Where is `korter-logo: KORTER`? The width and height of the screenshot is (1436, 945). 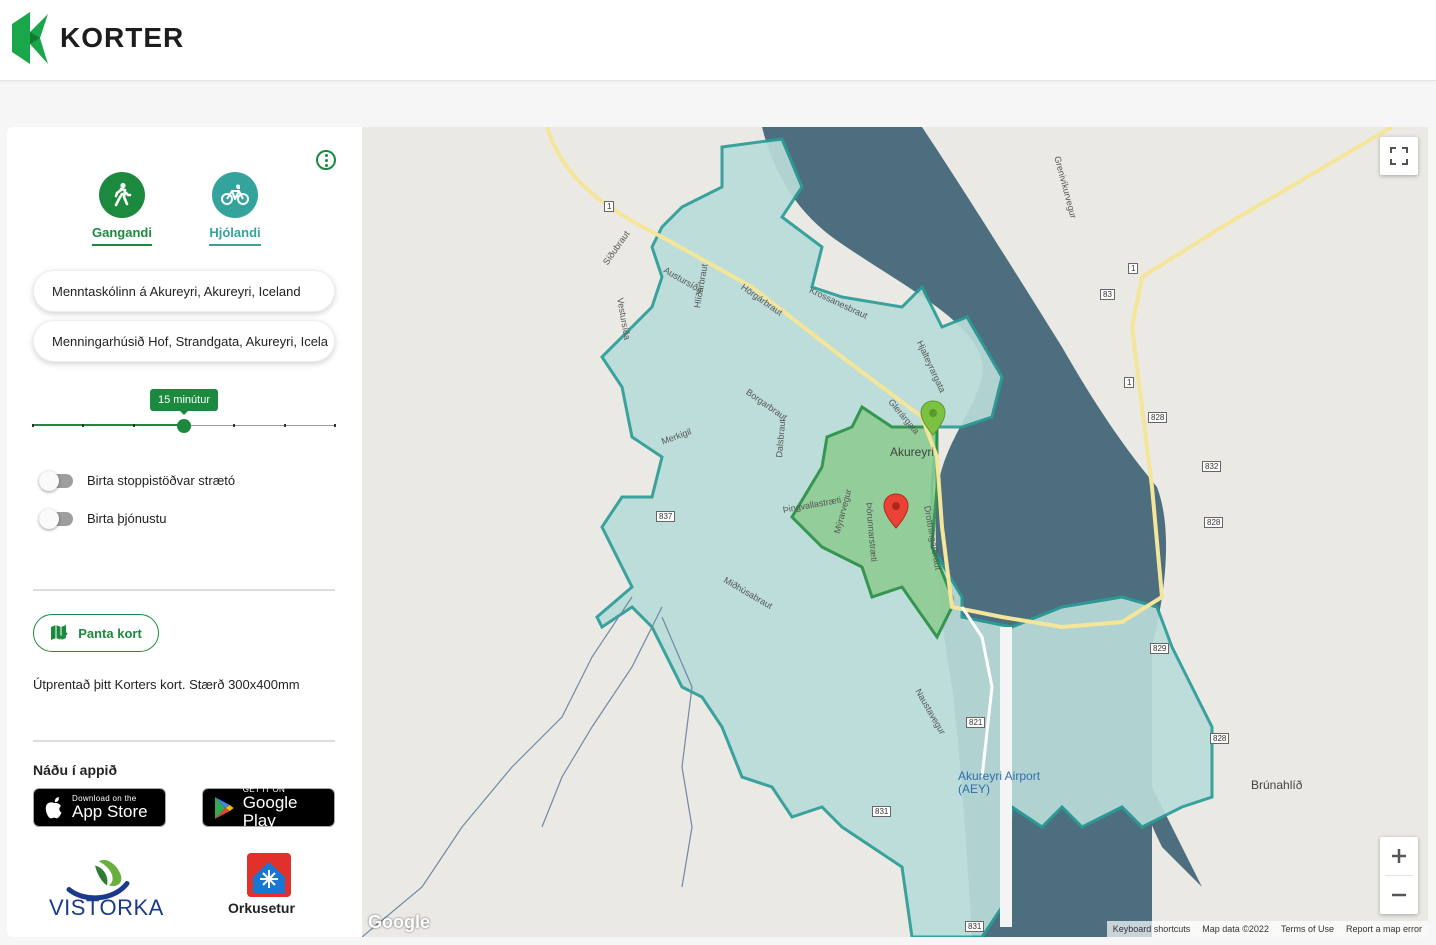 korter-logo: KORTER is located at coordinates (97, 38).